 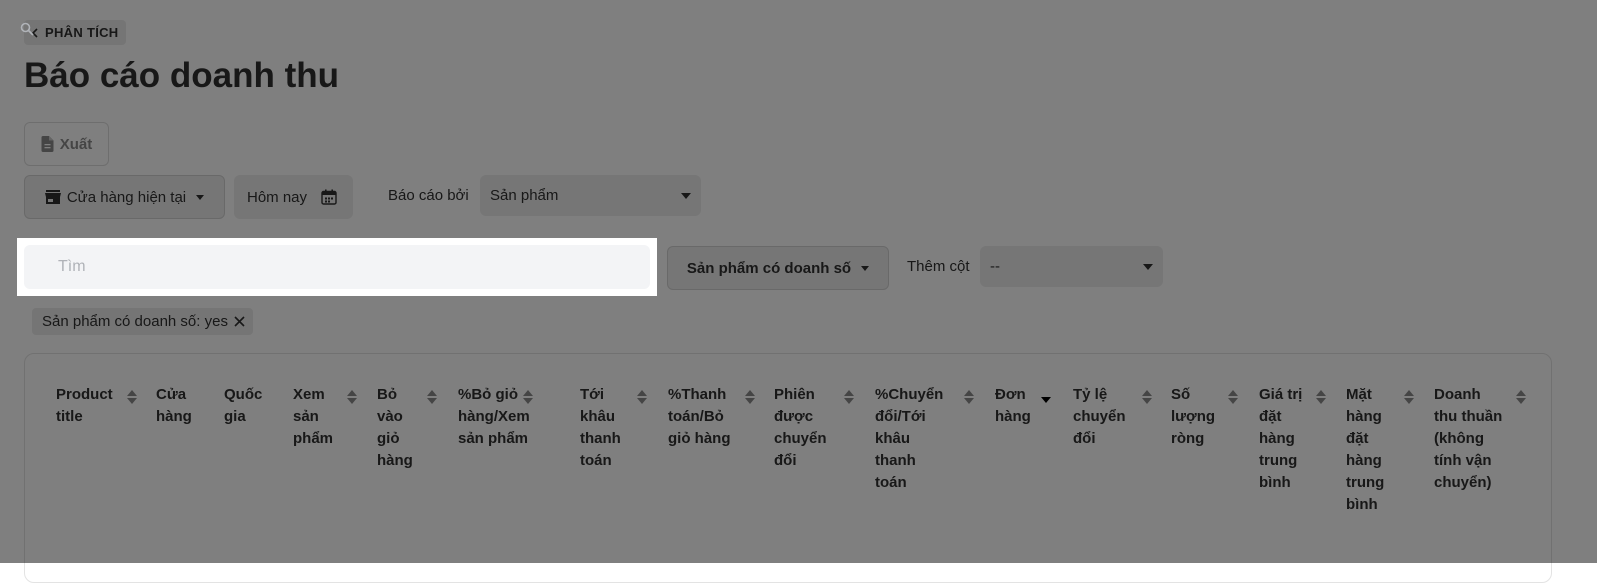 What do you see at coordinates (995, 266) in the screenshot?
I see `add-column-value: --` at bounding box center [995, 266].